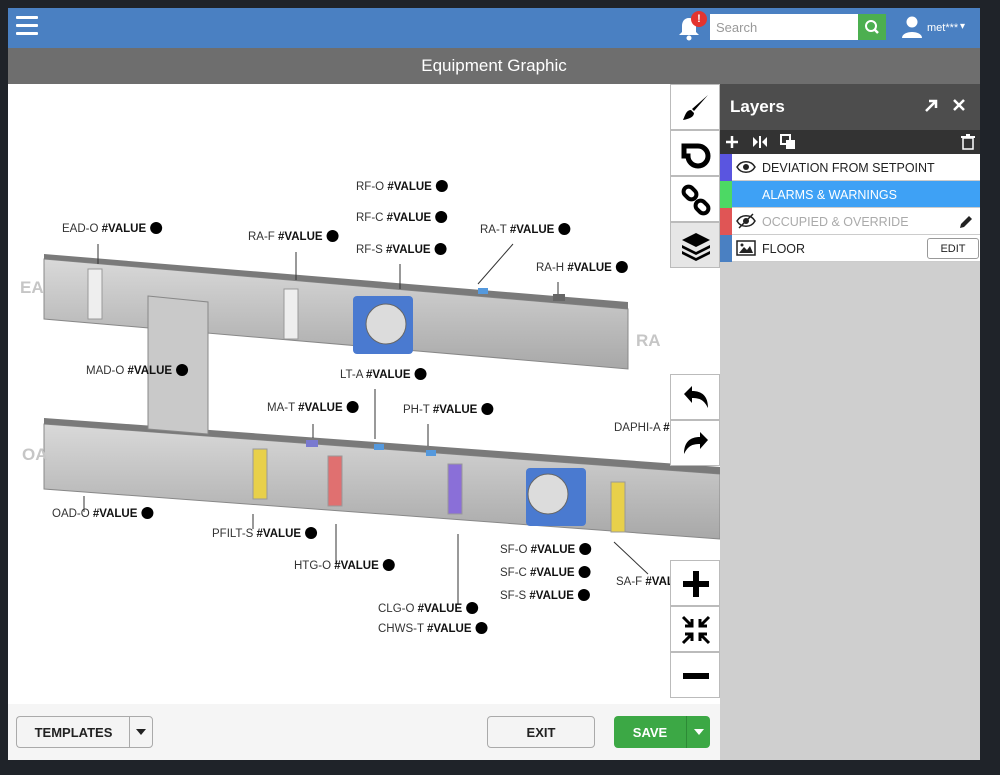 This screenshot has height=775, width=1000. Describe the element at coordinates (912, 27) in the screenshot. I see `user-icon` at that location.